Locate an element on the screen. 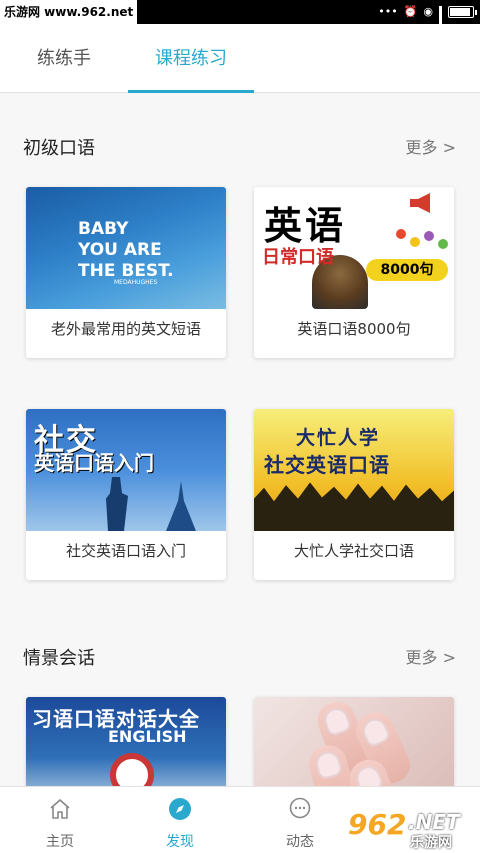  course-thumbnail is located at coordinates (354, 741).